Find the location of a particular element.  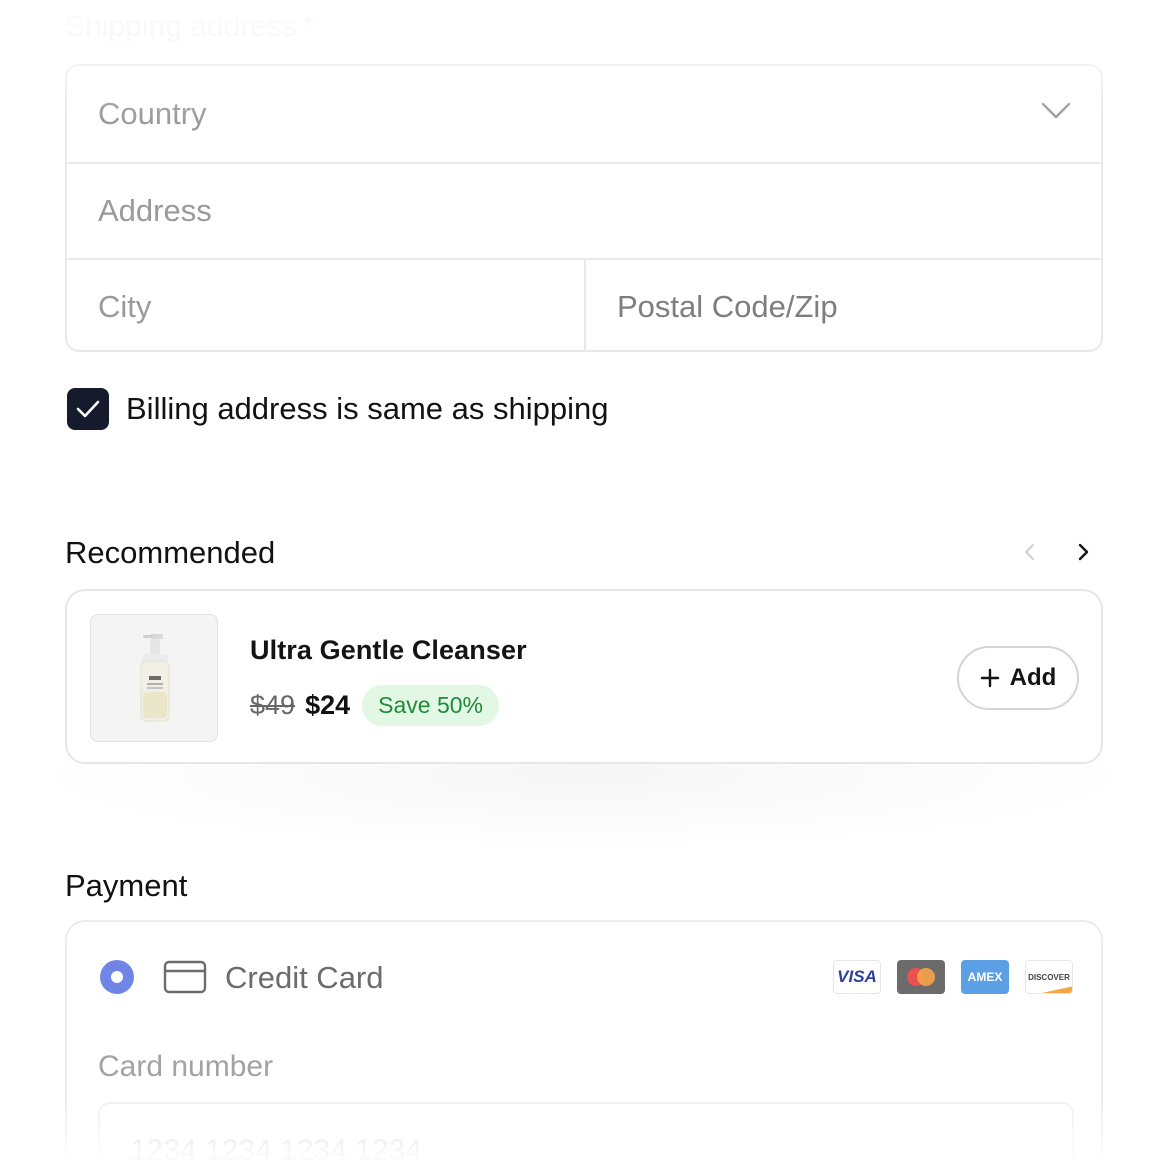

city-postal-row: City Postal Code/Zip is located at coordinates (584, 304).